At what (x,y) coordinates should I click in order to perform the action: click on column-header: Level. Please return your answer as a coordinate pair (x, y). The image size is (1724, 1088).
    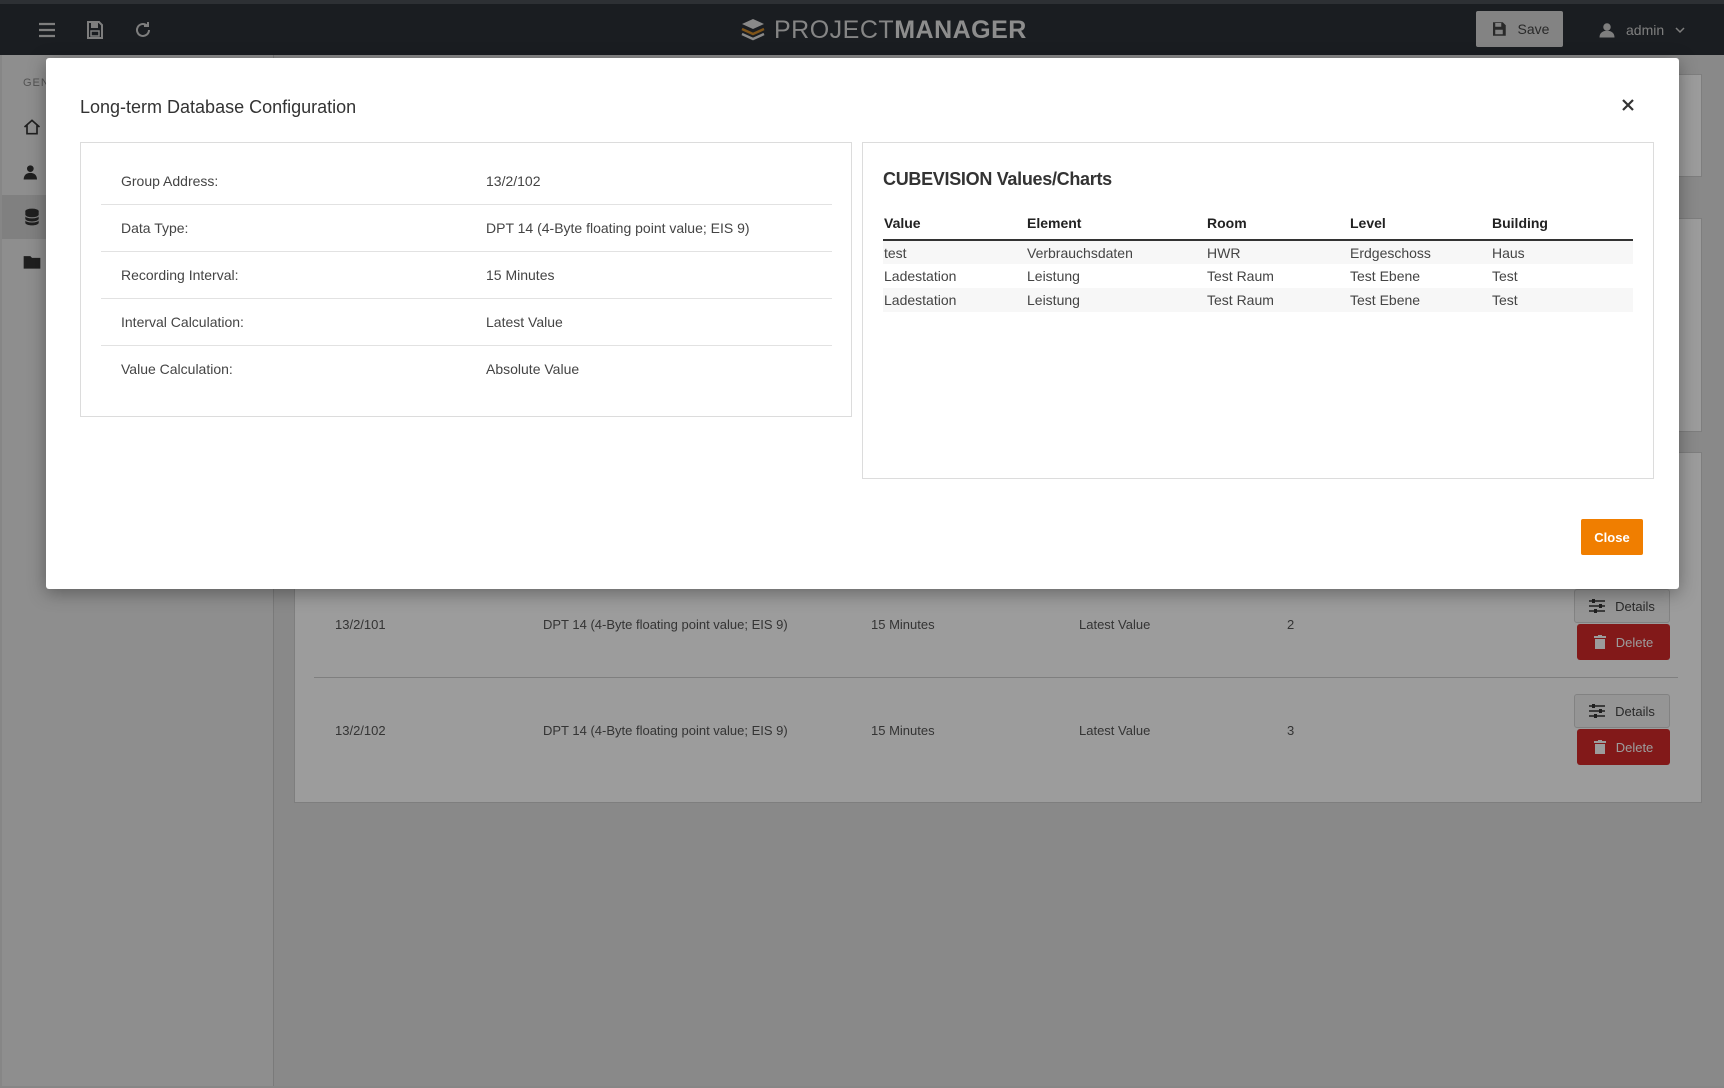
    Looking at the image, I should click on (1420, 223).